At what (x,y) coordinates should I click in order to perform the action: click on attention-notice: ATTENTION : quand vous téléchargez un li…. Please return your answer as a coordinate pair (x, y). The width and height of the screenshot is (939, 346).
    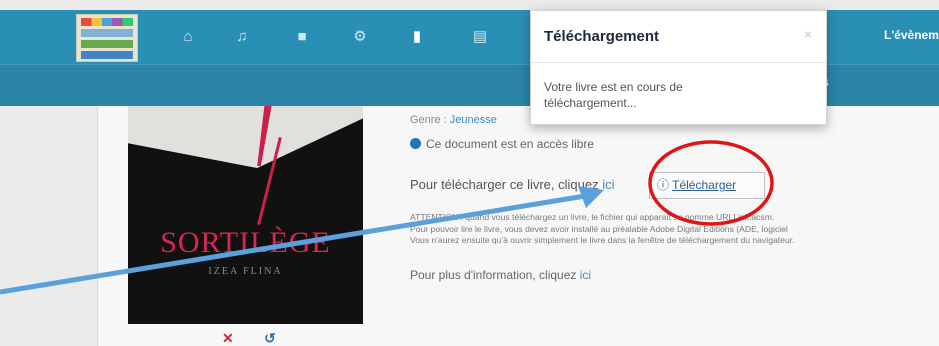
    Looking at the image, I should click on (602, 229).